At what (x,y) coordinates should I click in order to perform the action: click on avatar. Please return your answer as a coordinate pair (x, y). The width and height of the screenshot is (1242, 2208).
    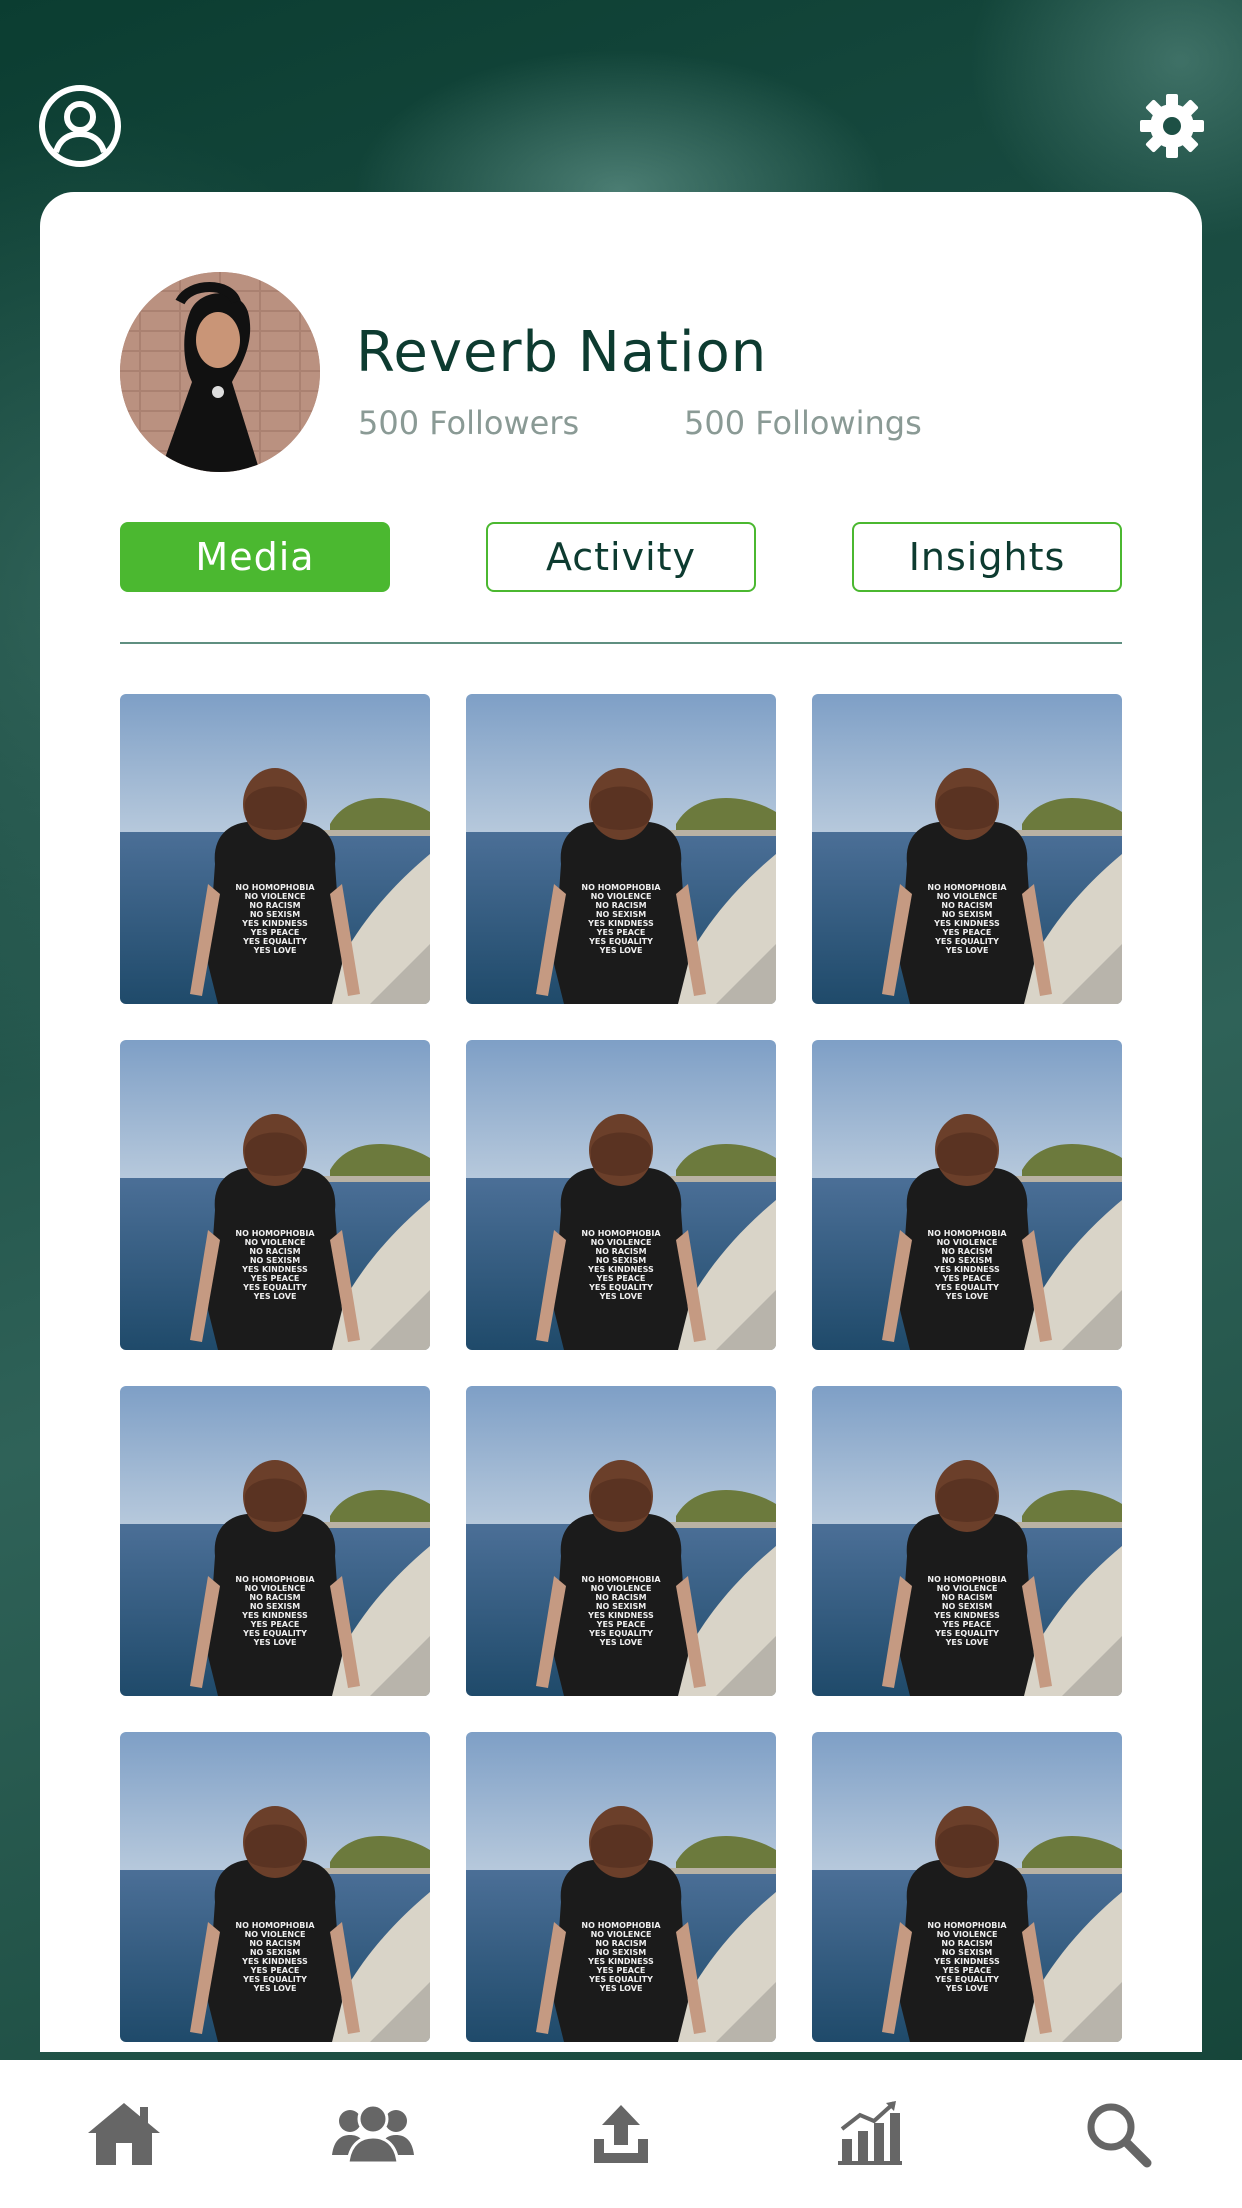
    Looking at the image, I should click on (220, 372).